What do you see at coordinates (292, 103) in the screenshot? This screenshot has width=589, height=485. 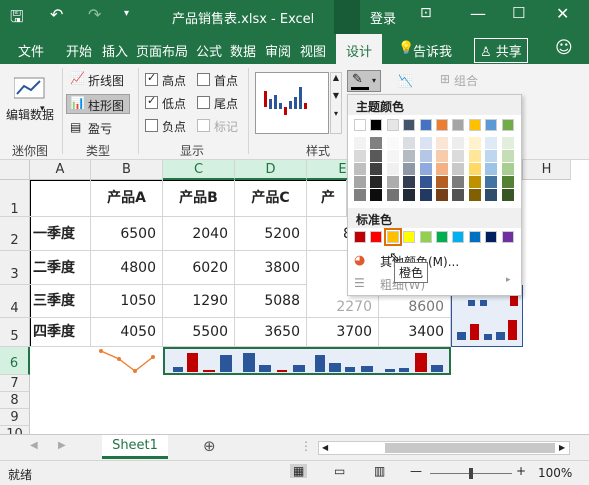 I see `sparkline-style-preview` at bounding box center [292, 103].